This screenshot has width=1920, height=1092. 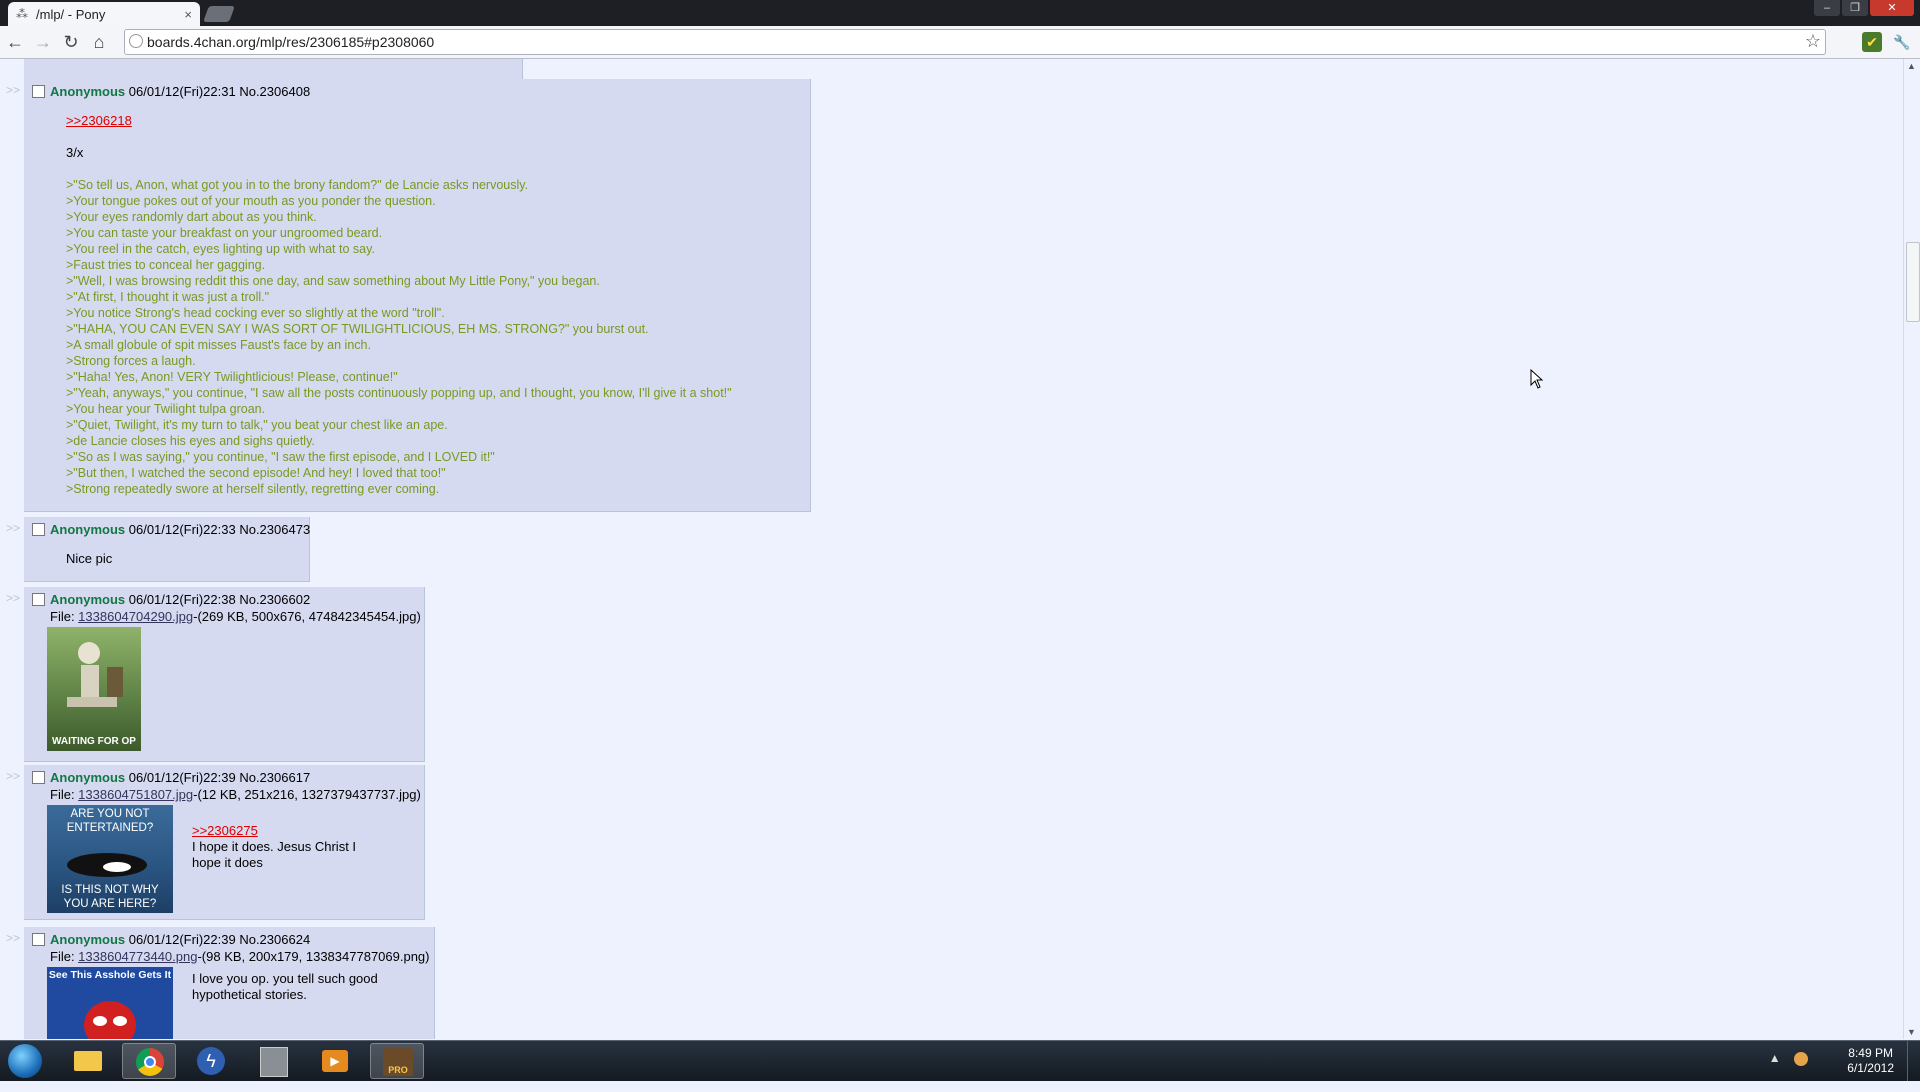 I want to click on scroll-down-icon: ▼, so click(x=1911, y=1032).